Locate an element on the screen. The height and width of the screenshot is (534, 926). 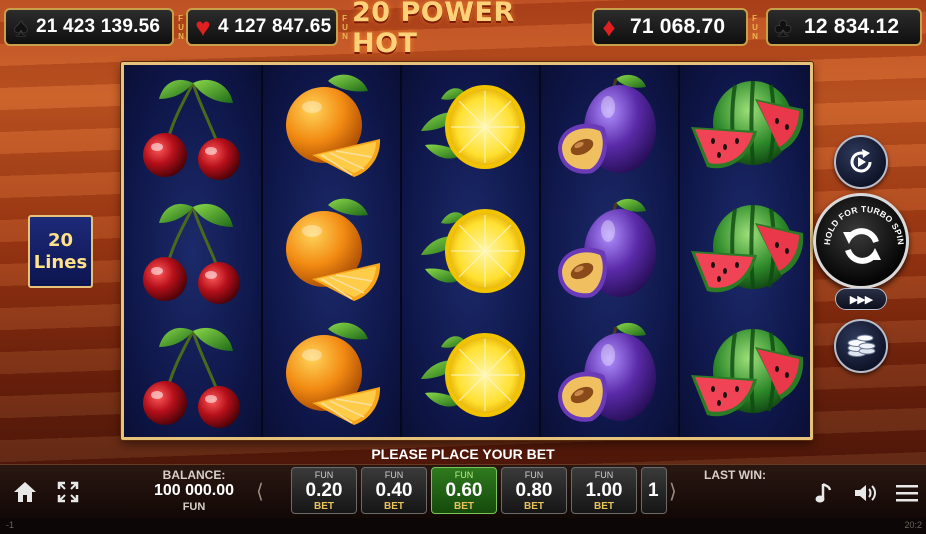
lines-indicator: 20 Lines is located at coordinates (60, 251).